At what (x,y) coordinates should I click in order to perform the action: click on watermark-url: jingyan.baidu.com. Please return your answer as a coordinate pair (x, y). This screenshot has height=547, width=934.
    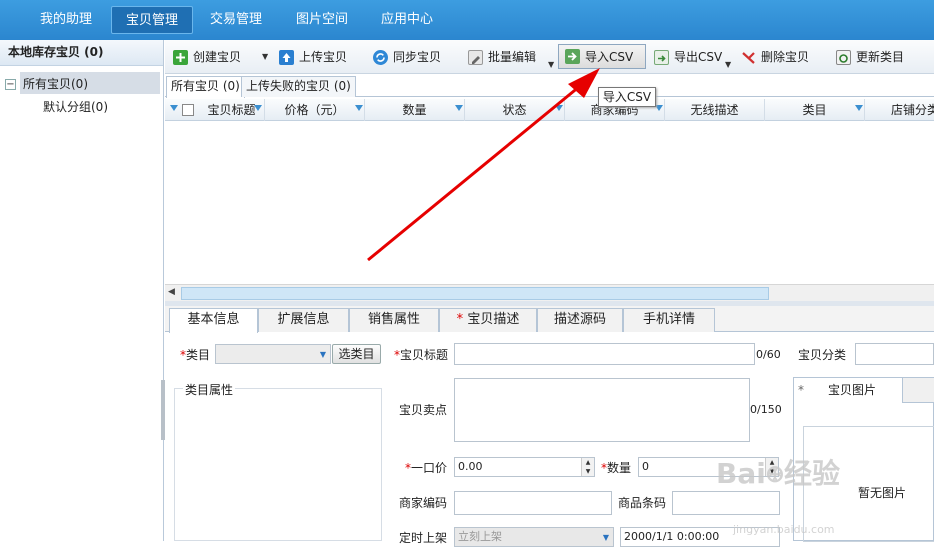
    Looking at the image, I should click on (784, 529).